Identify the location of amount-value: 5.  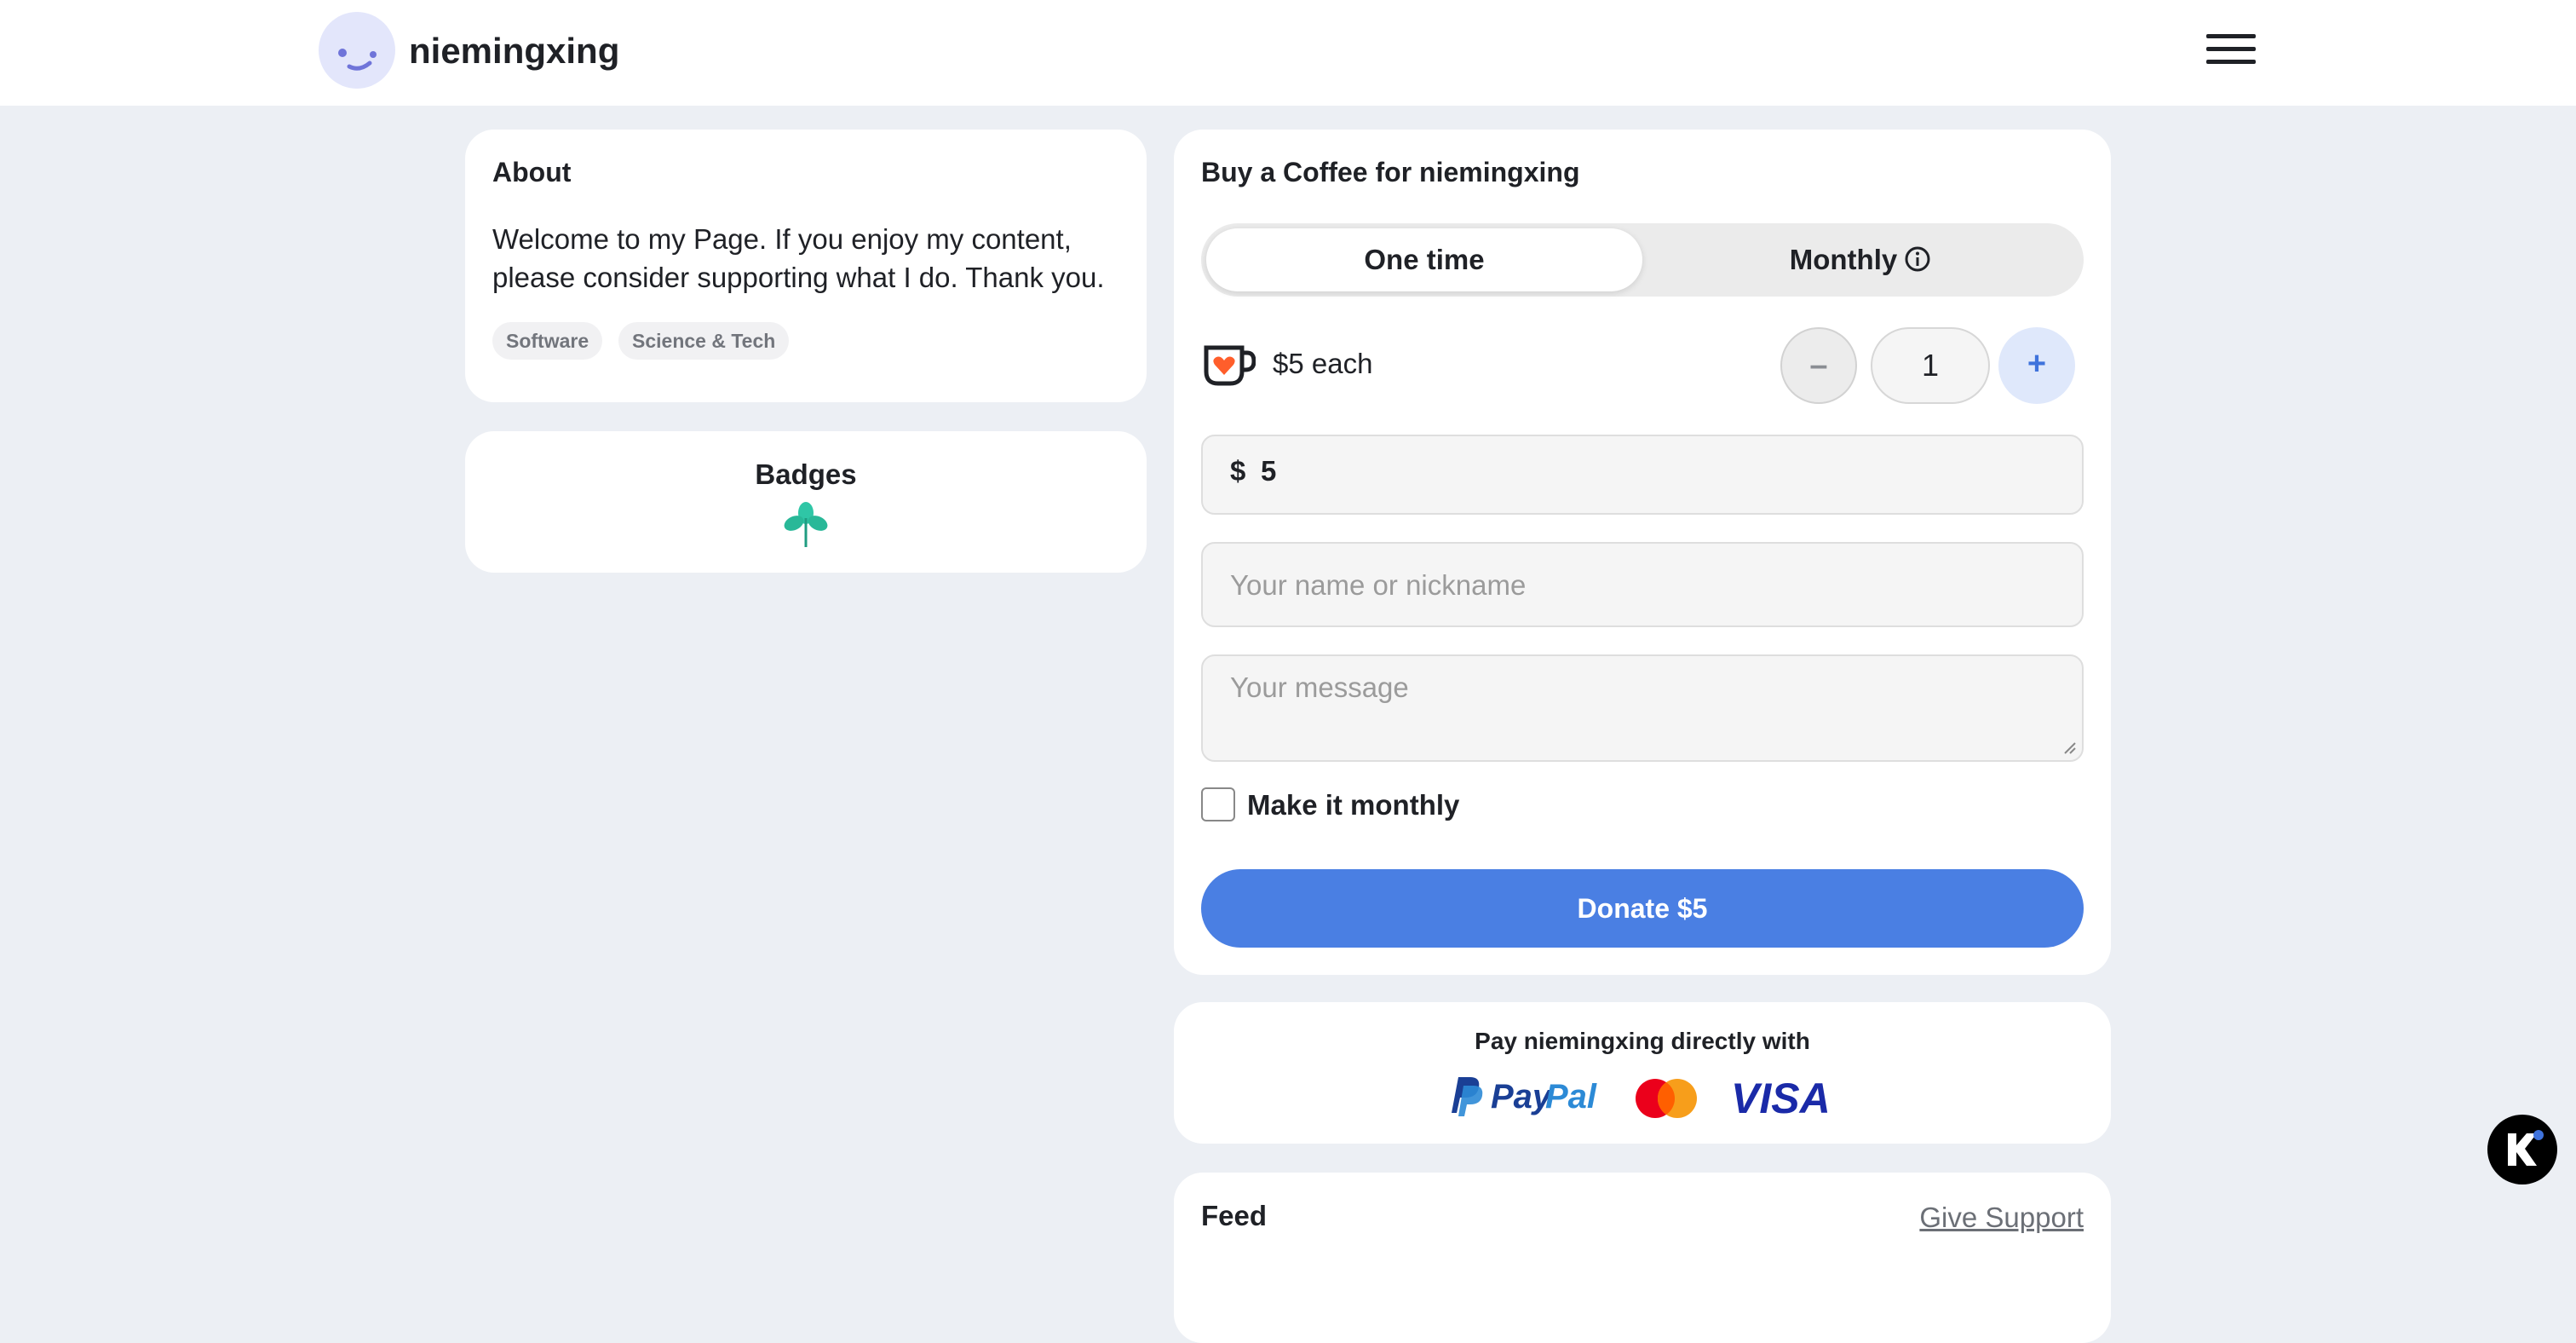
(1269, 471).